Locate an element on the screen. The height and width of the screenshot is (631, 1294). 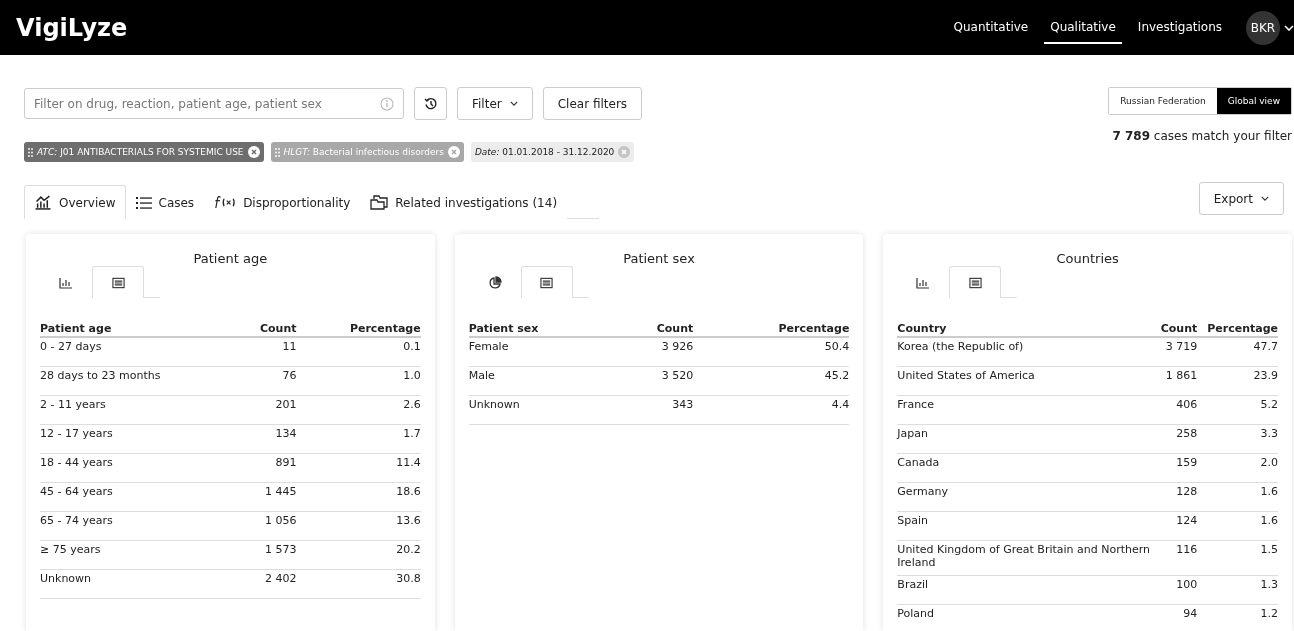
search-field: Filter on drug, reaction, patient age, patient sex is located at coordinates (214, 103).